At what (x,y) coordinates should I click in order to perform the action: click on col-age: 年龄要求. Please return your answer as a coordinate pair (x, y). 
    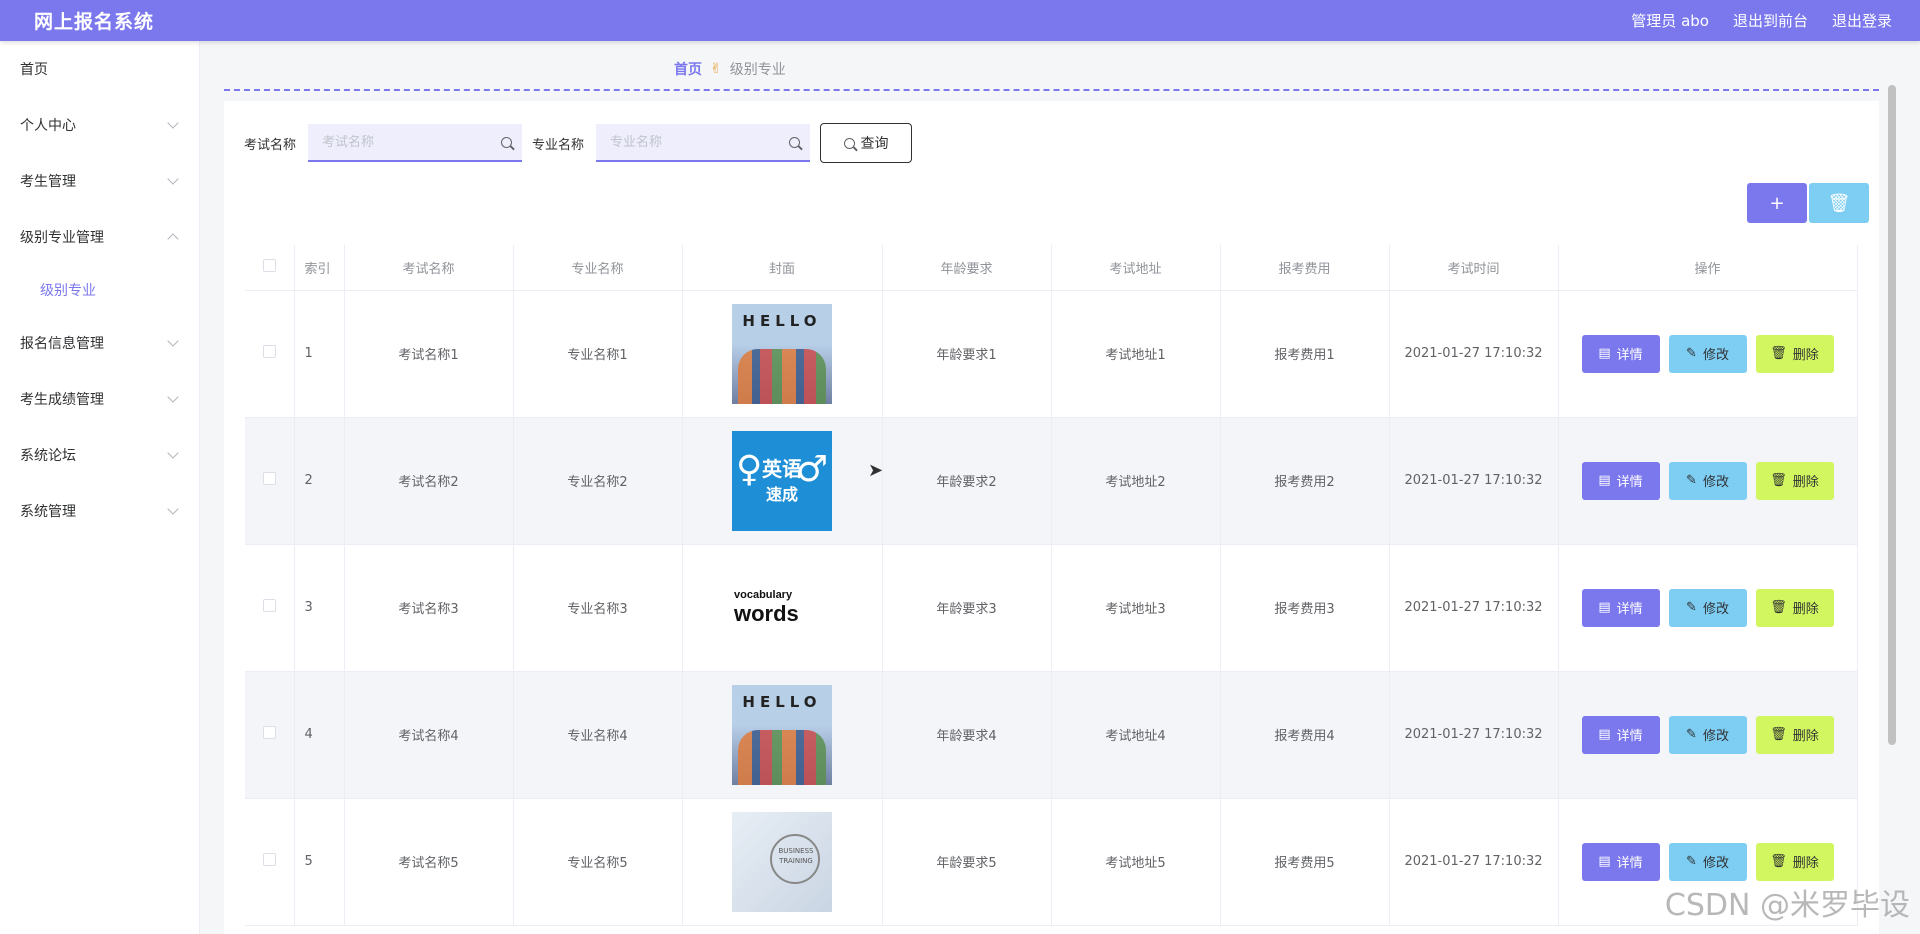
    Looking at the image, I should click on (967, 268).